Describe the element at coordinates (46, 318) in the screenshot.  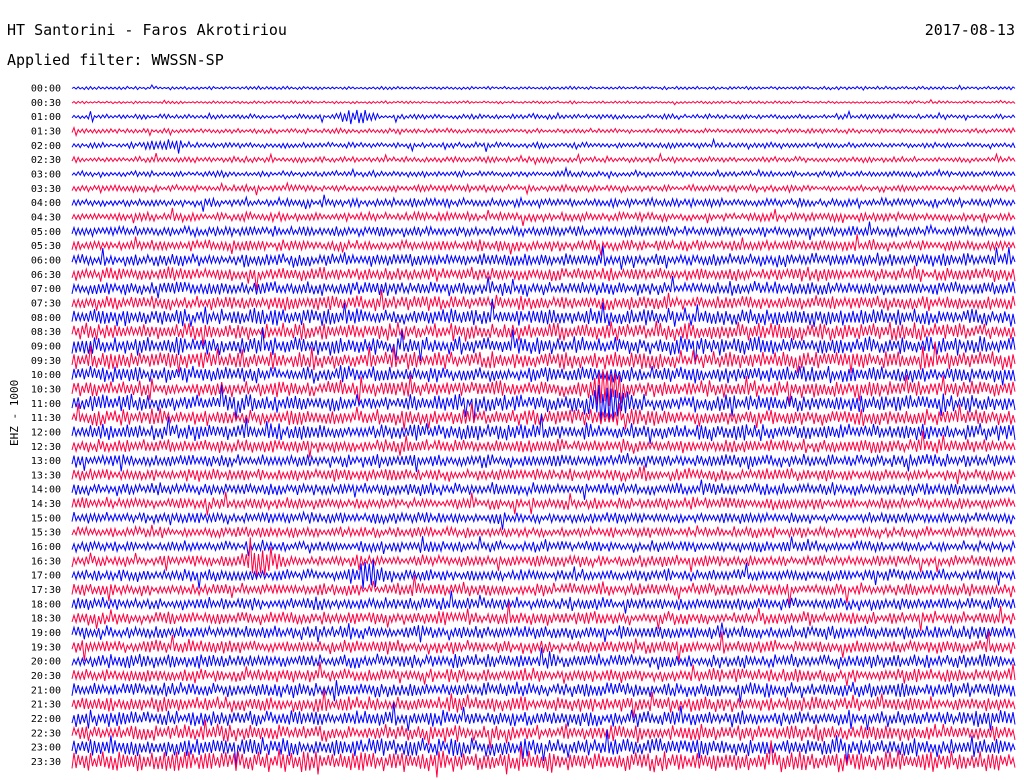
I see `time-tick-label: 08:00` at that location.